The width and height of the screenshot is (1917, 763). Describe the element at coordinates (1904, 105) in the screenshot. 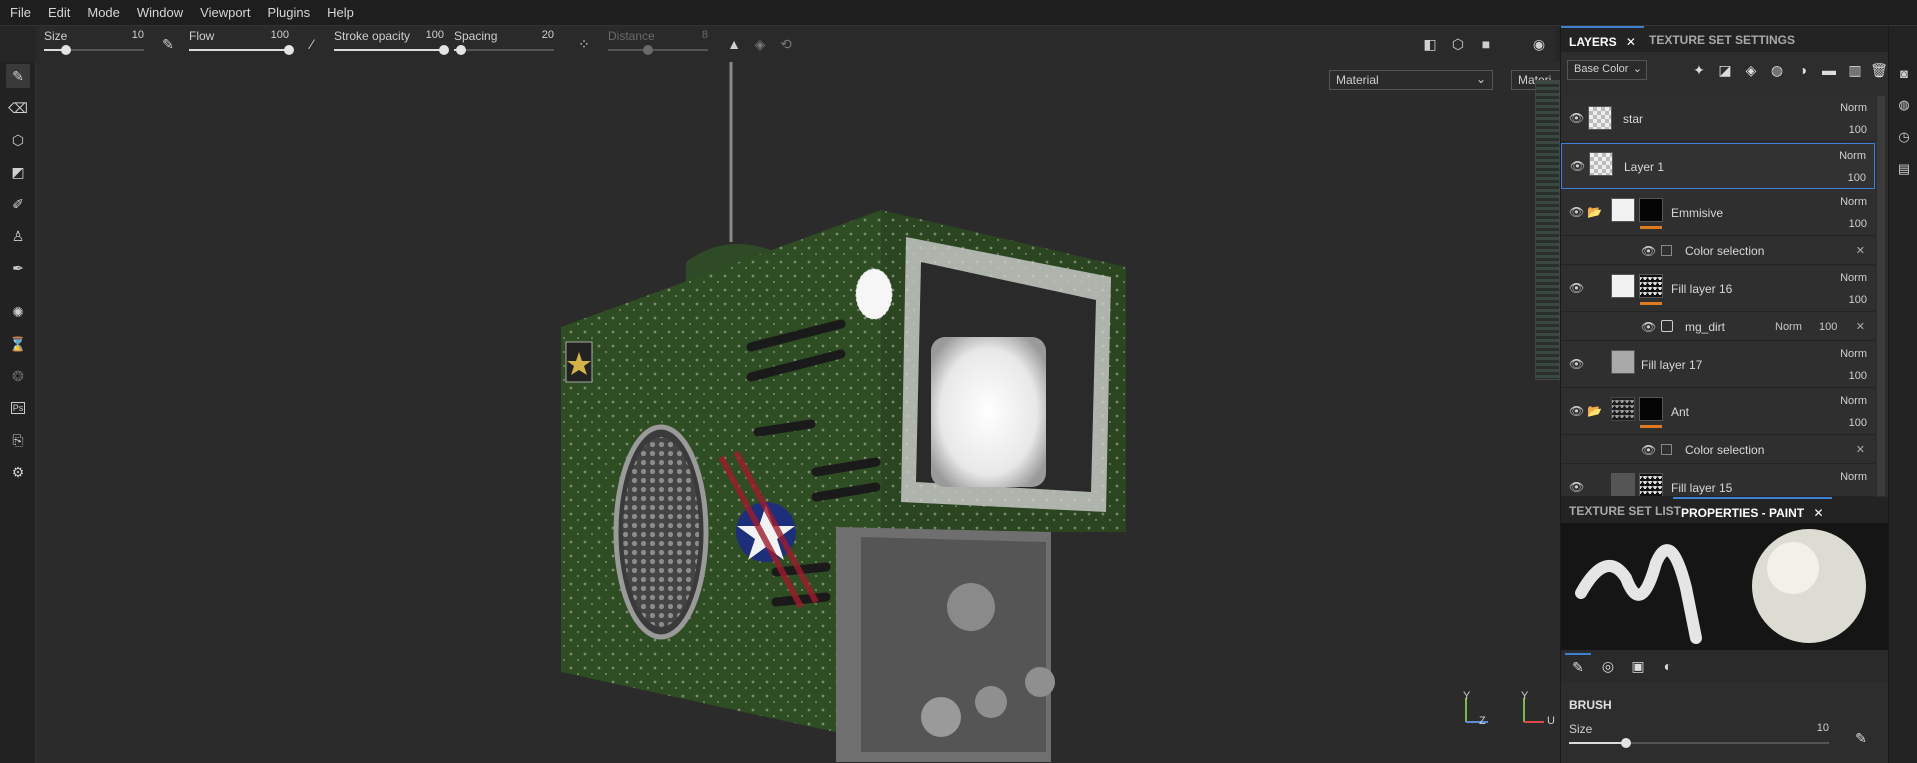

I see `shader-settings-icon: ◍` at that location.